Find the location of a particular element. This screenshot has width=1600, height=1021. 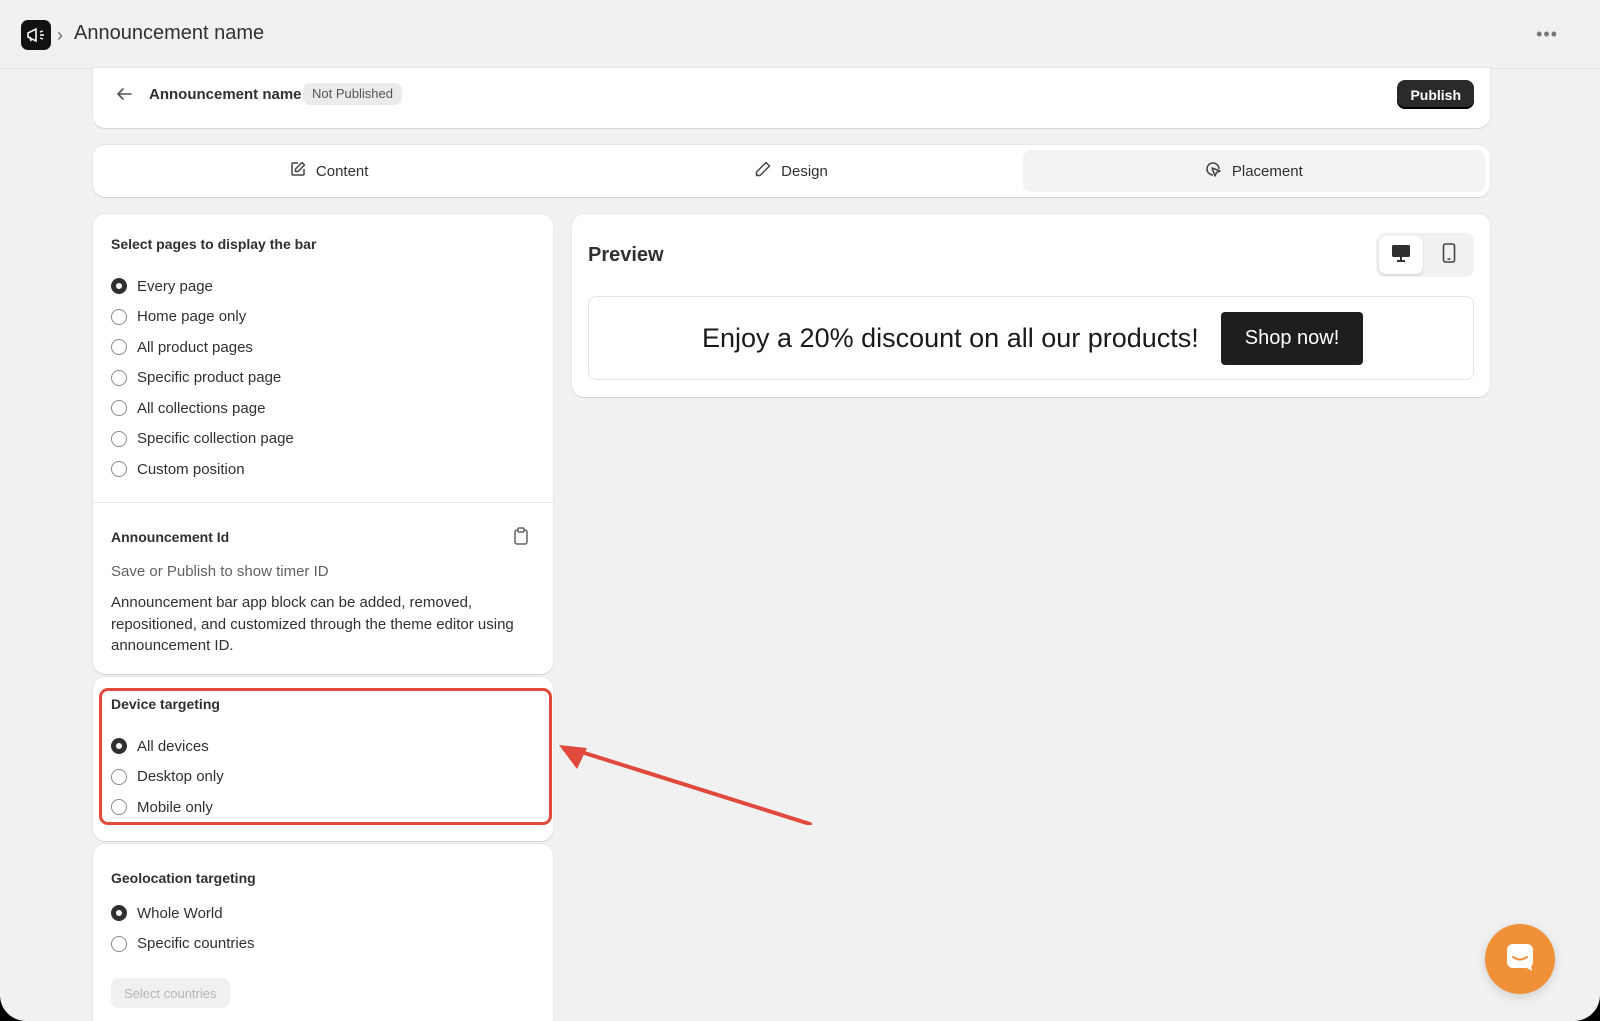

mobile-icon is located at coordinates (1449, 255).